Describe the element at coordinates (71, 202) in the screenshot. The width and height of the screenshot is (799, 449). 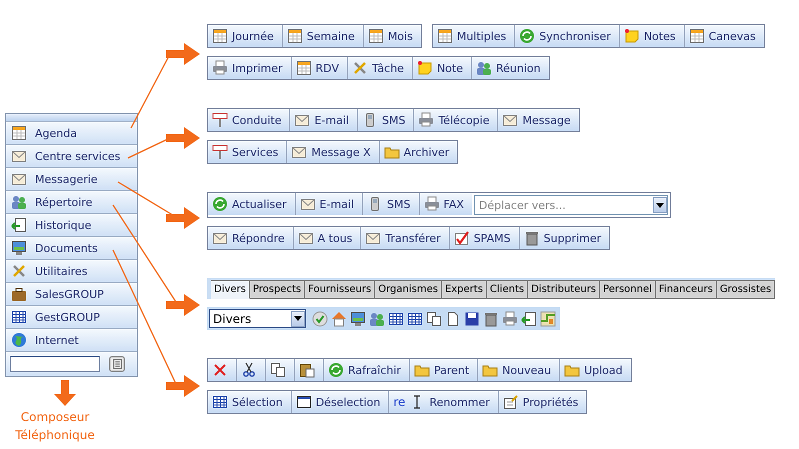
I see `sidebar-item: Répertoire` at that location.